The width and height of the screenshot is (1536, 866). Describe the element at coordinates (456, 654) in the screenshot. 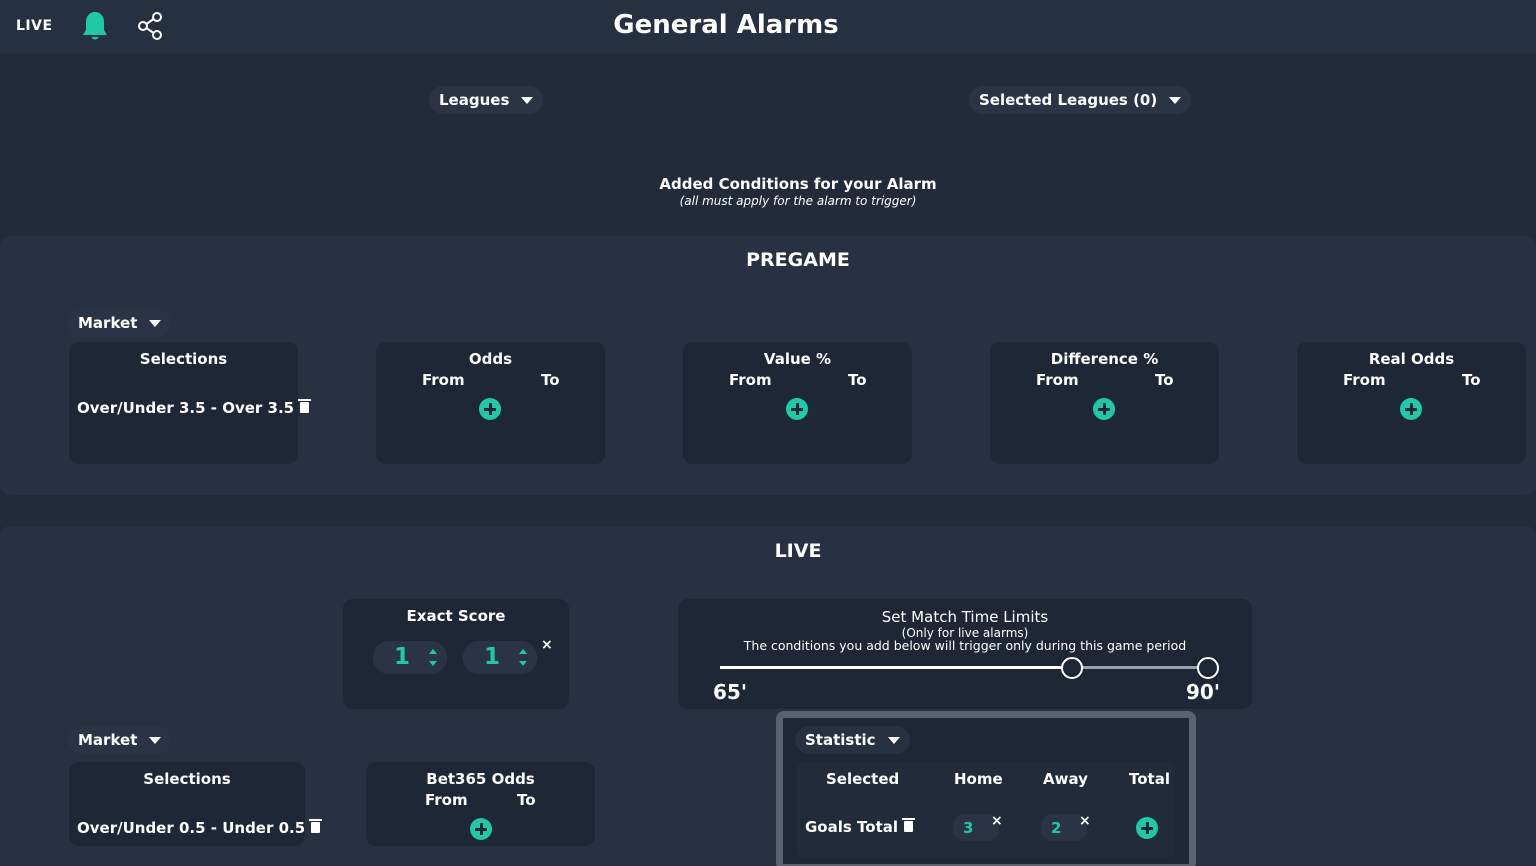

I see `exact-score-card: Exact Score 1 1 ×` at that location.